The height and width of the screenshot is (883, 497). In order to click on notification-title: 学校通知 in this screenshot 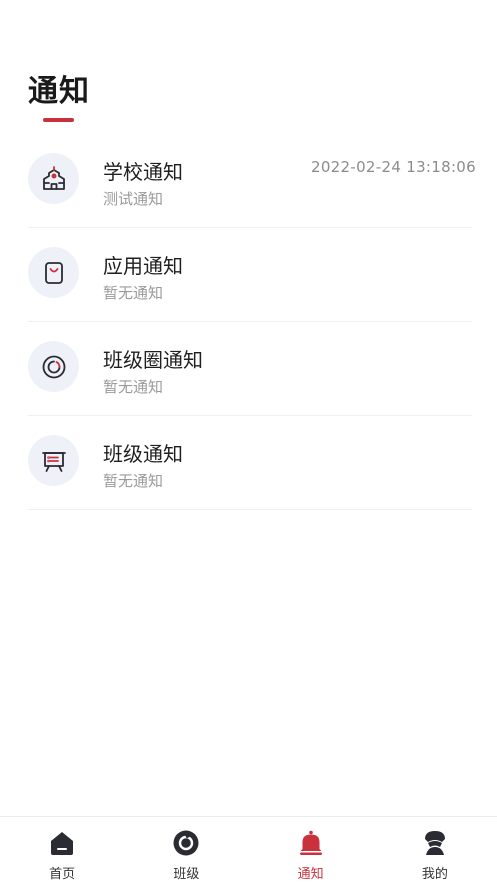, I will do `click(143, 172)`.